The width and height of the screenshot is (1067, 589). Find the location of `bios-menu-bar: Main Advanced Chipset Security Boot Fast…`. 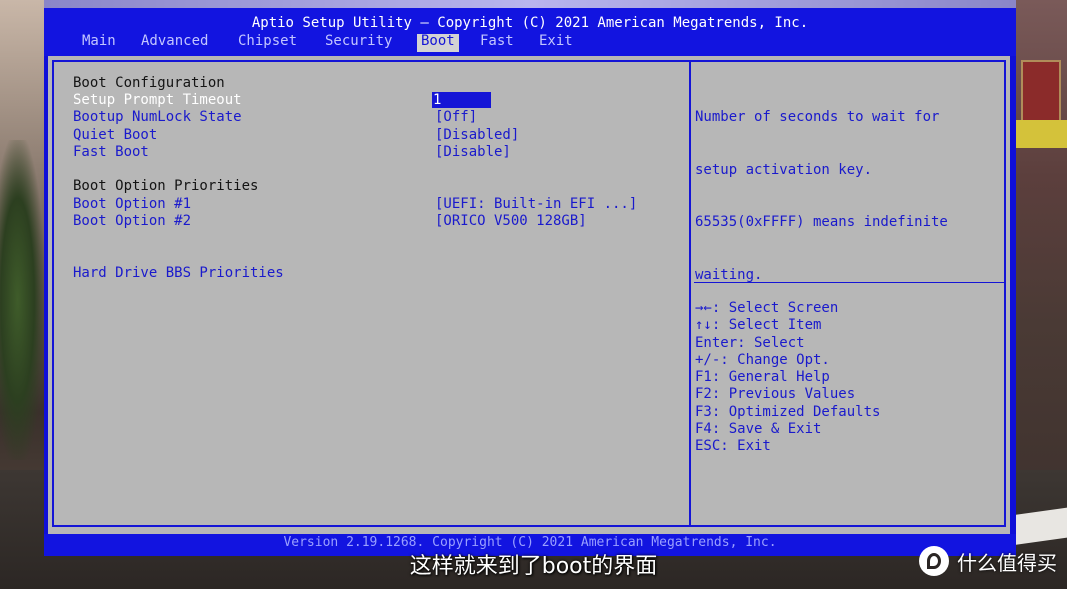

bios-menu-bar: Main Advanced Chipset Security Boot Fast… is located at coordinates (530, 45).